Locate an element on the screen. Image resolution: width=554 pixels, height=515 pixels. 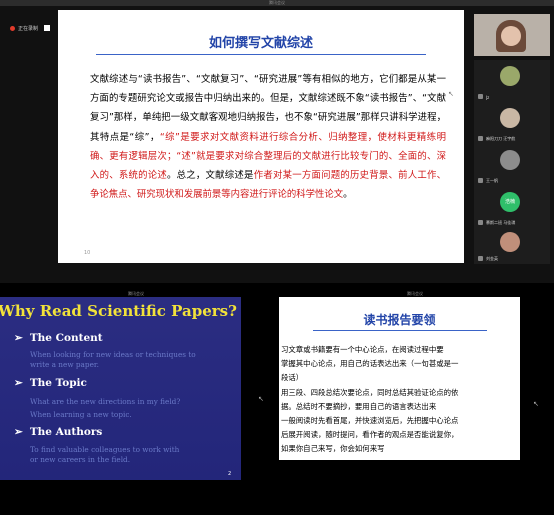
slide-title: Why Read Scientific Papers? is located at coordinates (118, 311).